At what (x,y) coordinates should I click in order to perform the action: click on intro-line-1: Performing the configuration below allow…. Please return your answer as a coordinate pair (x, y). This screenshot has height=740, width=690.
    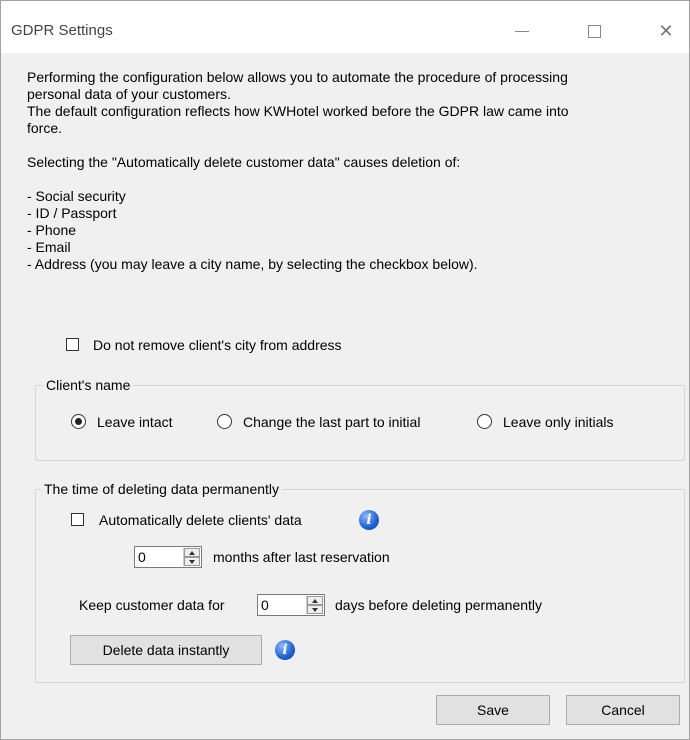
    Looking at the image, I should click on (297, 77).